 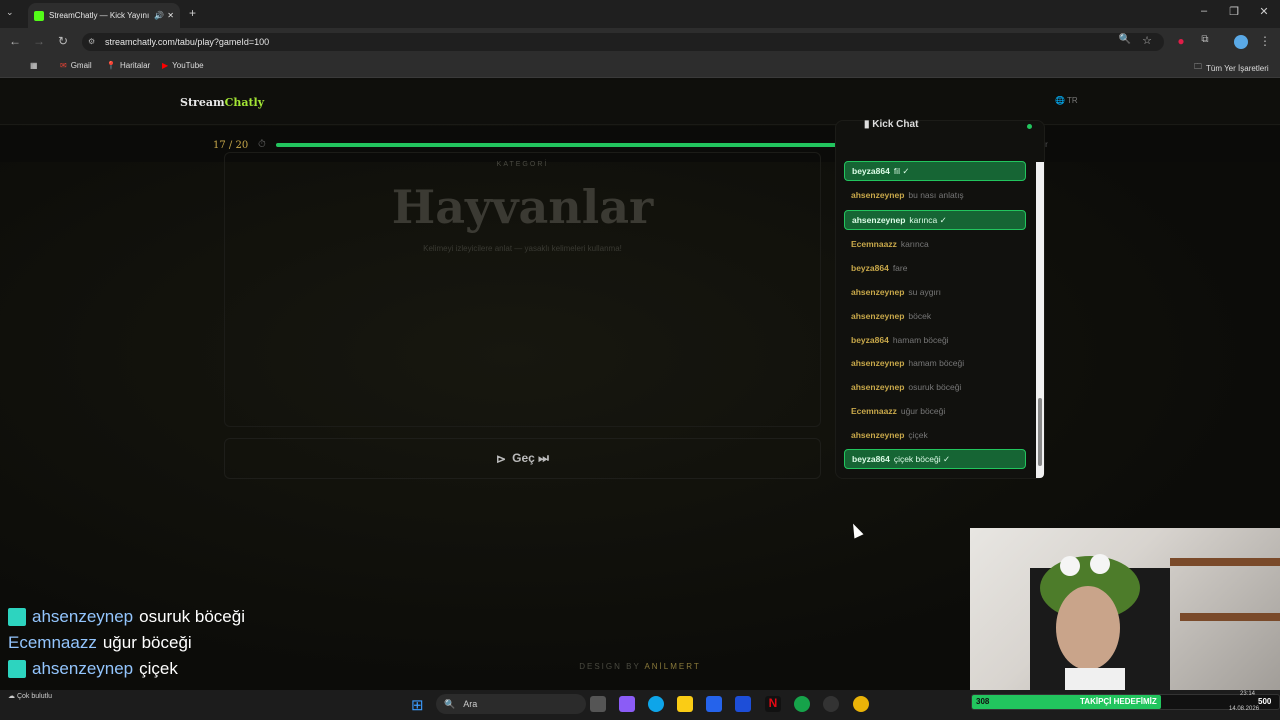 I want to click on timer-icon: ⏱, so click(x=262, y=144).